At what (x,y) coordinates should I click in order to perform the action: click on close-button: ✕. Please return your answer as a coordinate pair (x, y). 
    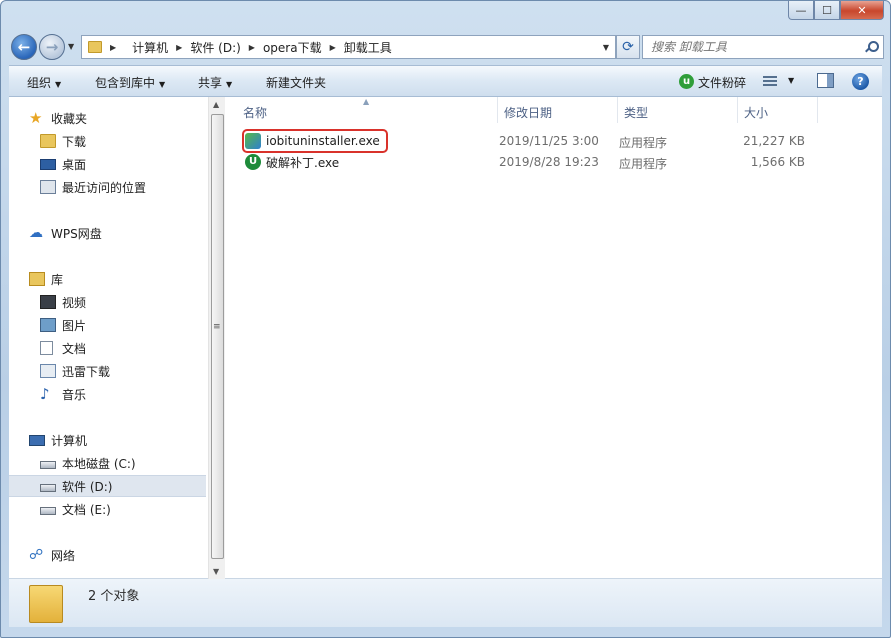
    Looking at the image, I should click on (862, 10).